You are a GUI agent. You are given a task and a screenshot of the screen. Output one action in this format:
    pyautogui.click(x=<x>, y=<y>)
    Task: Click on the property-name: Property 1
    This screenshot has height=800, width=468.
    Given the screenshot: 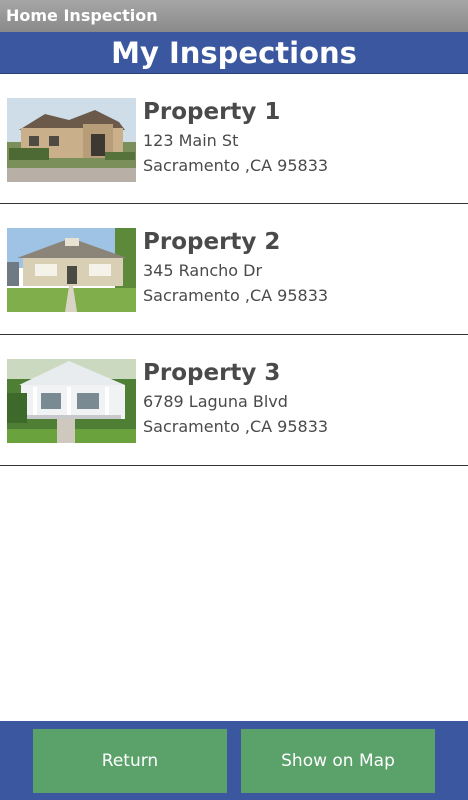 What is the action you would take?
    pyautogui.click(x=212, y=112)
    